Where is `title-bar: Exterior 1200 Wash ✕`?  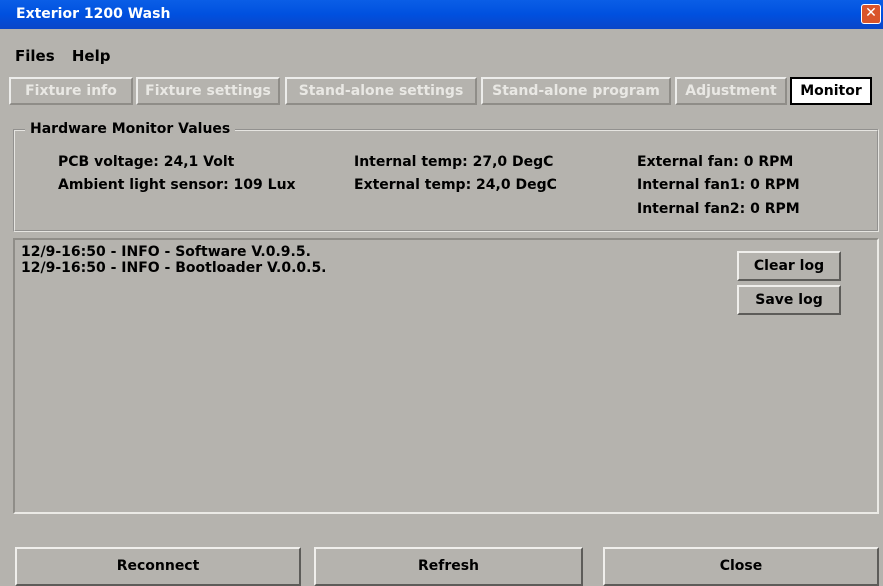
title-bar: Exterior 1200 Wash ✕ is located at coordinates (441, 14).